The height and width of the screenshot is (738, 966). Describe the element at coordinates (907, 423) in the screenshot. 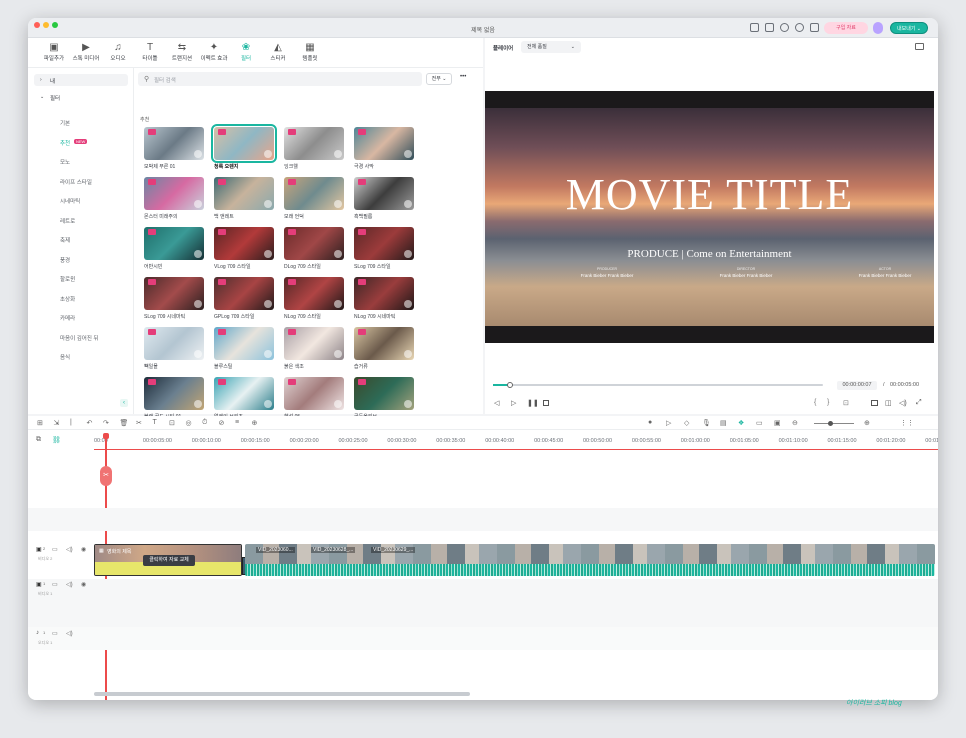

I see `layout-icon: ⋮⋮` at that location.